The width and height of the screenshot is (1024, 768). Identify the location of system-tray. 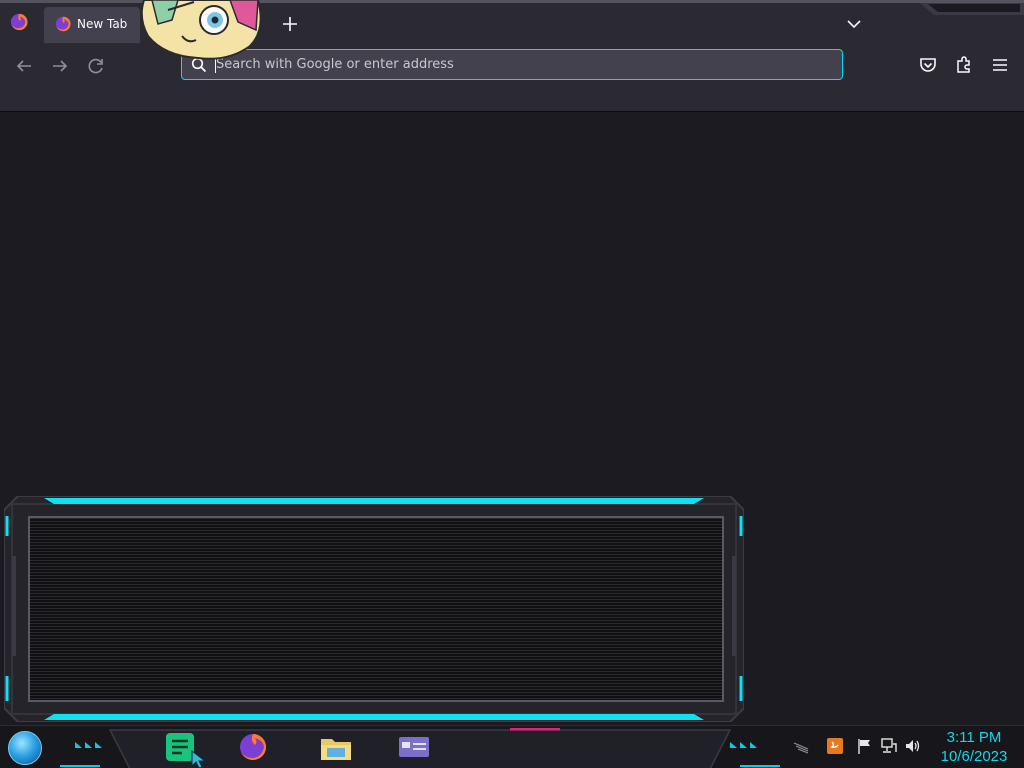
(860, 747).